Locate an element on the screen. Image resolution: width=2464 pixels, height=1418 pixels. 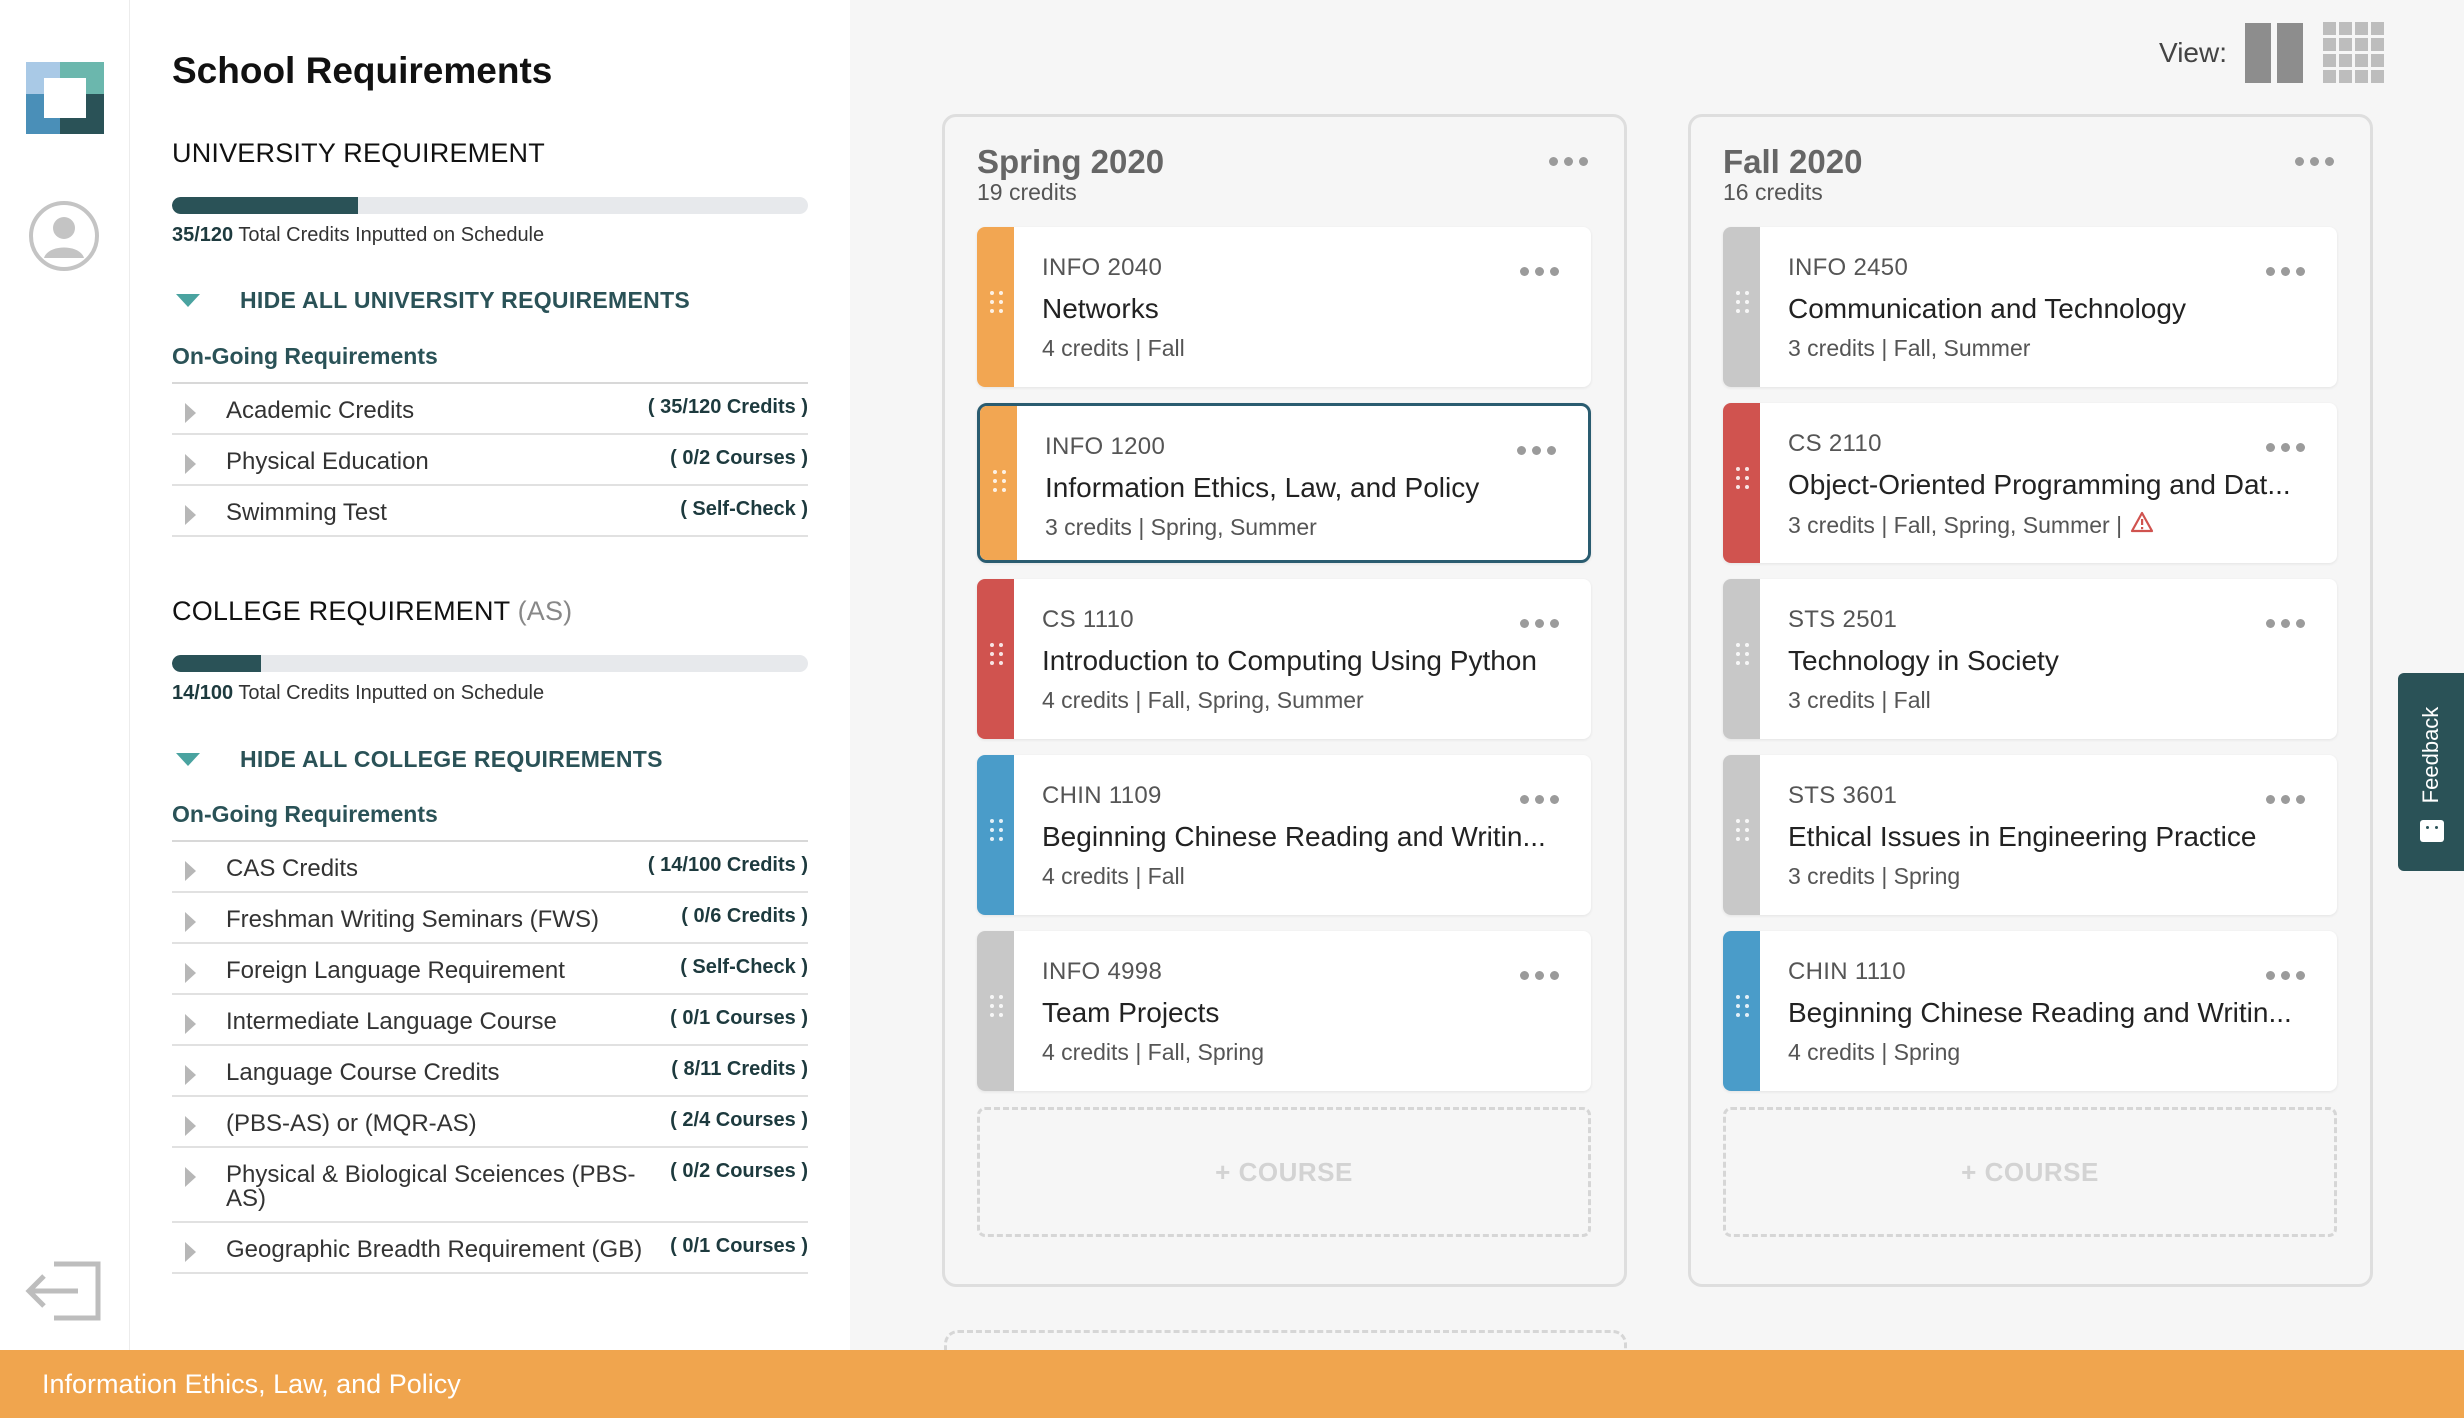
warning-triangle-icon is located at coordinates (2142, 525).